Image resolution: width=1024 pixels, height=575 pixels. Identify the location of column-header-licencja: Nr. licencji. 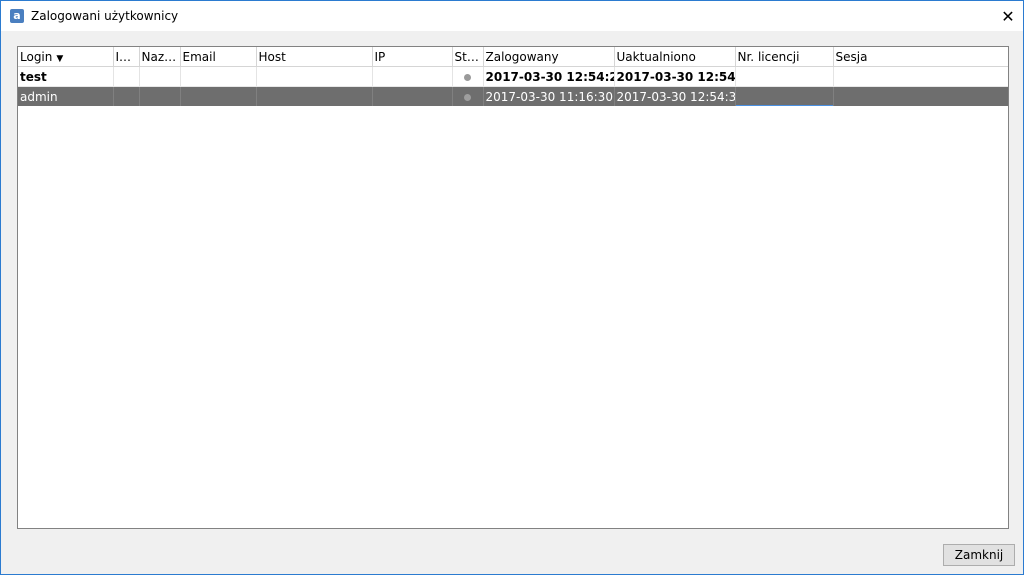
(784, 57).